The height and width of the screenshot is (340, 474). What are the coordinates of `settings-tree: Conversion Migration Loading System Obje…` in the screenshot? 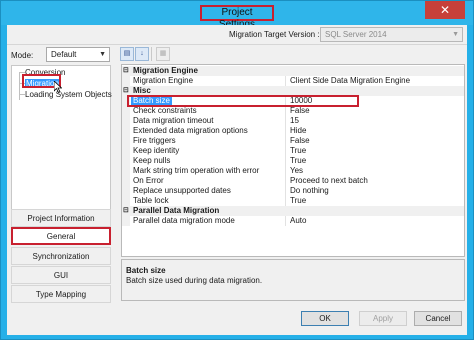 It's located at (61, 145).